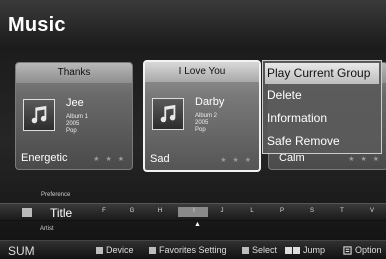 This screenshot has height=259, width=386. What do you see at coordinates (372, 211) in the screenshot?
I see `letter-index-item: V` at bounding box center [372, 211].